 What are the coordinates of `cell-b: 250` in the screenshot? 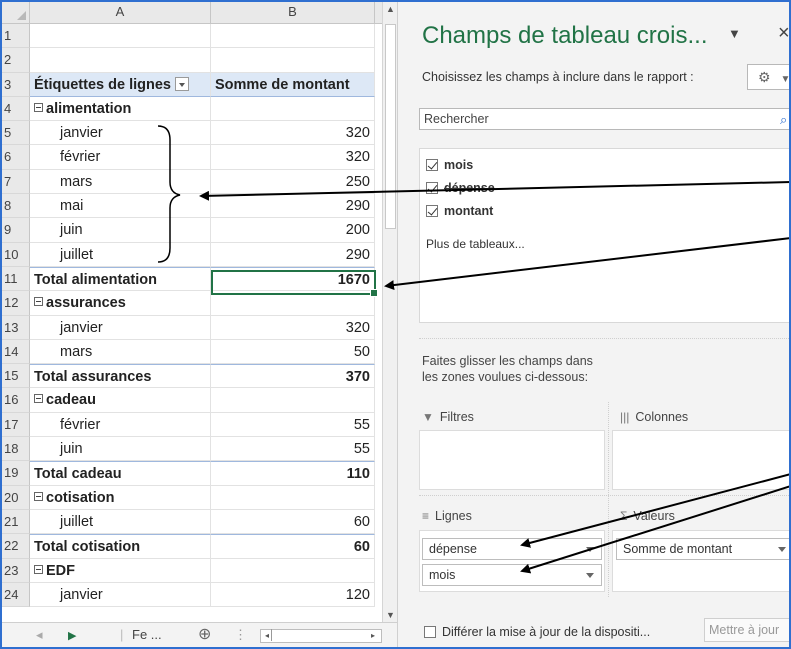 It's located at (293, 182).